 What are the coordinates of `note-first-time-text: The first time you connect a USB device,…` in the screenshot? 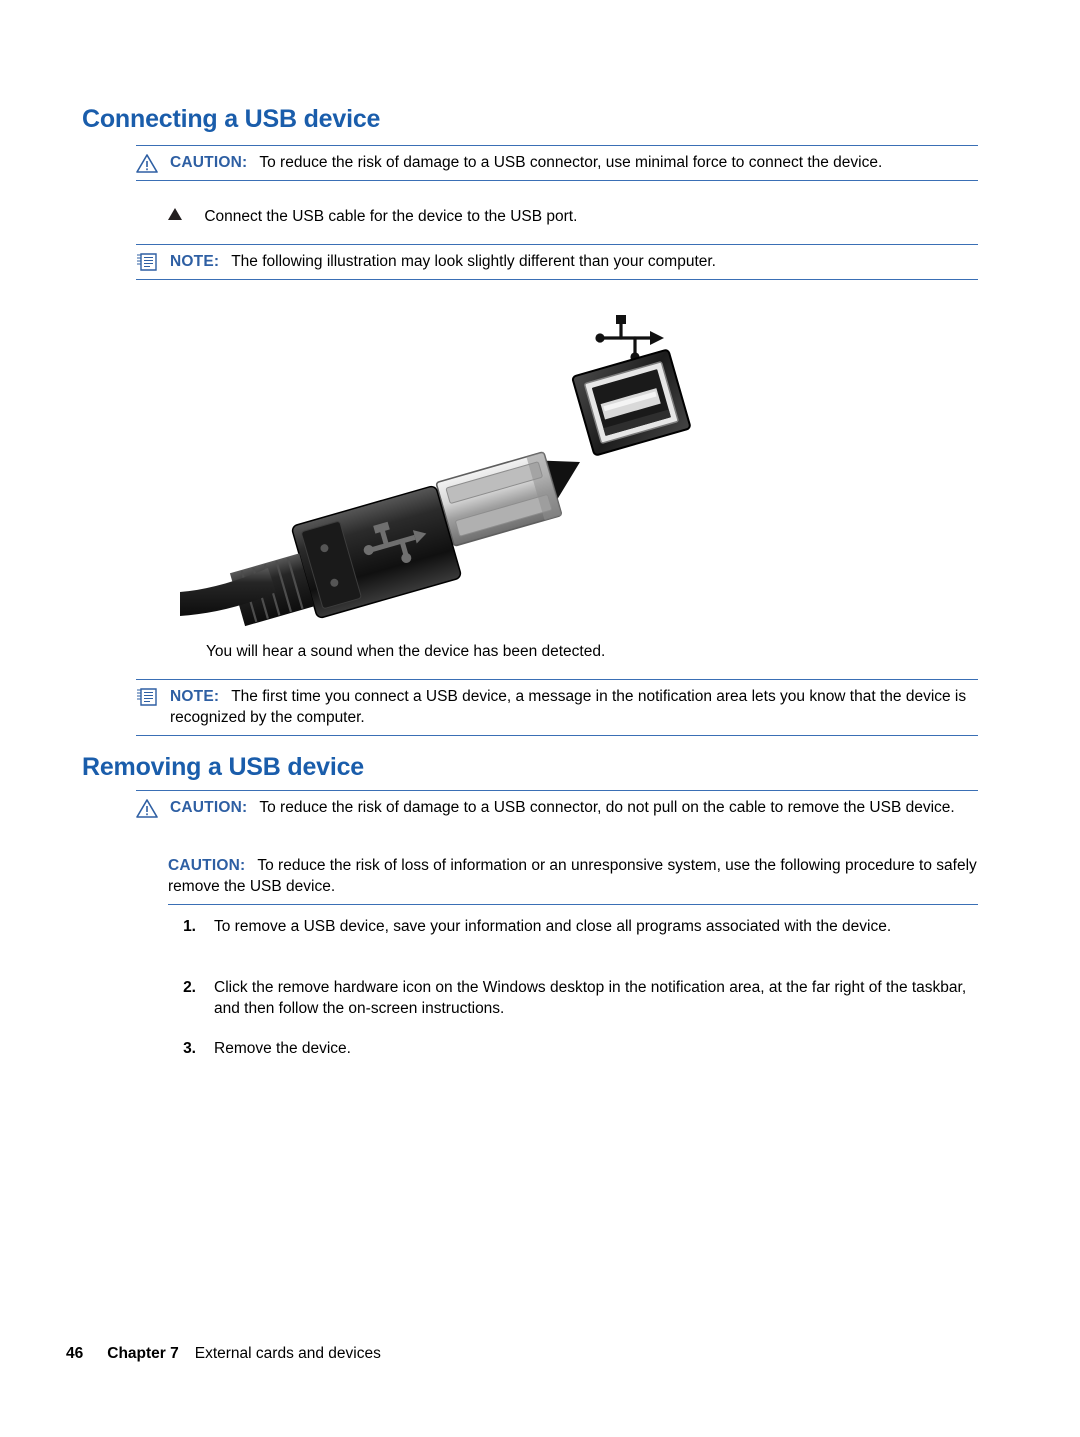 It's located at (568, 707).